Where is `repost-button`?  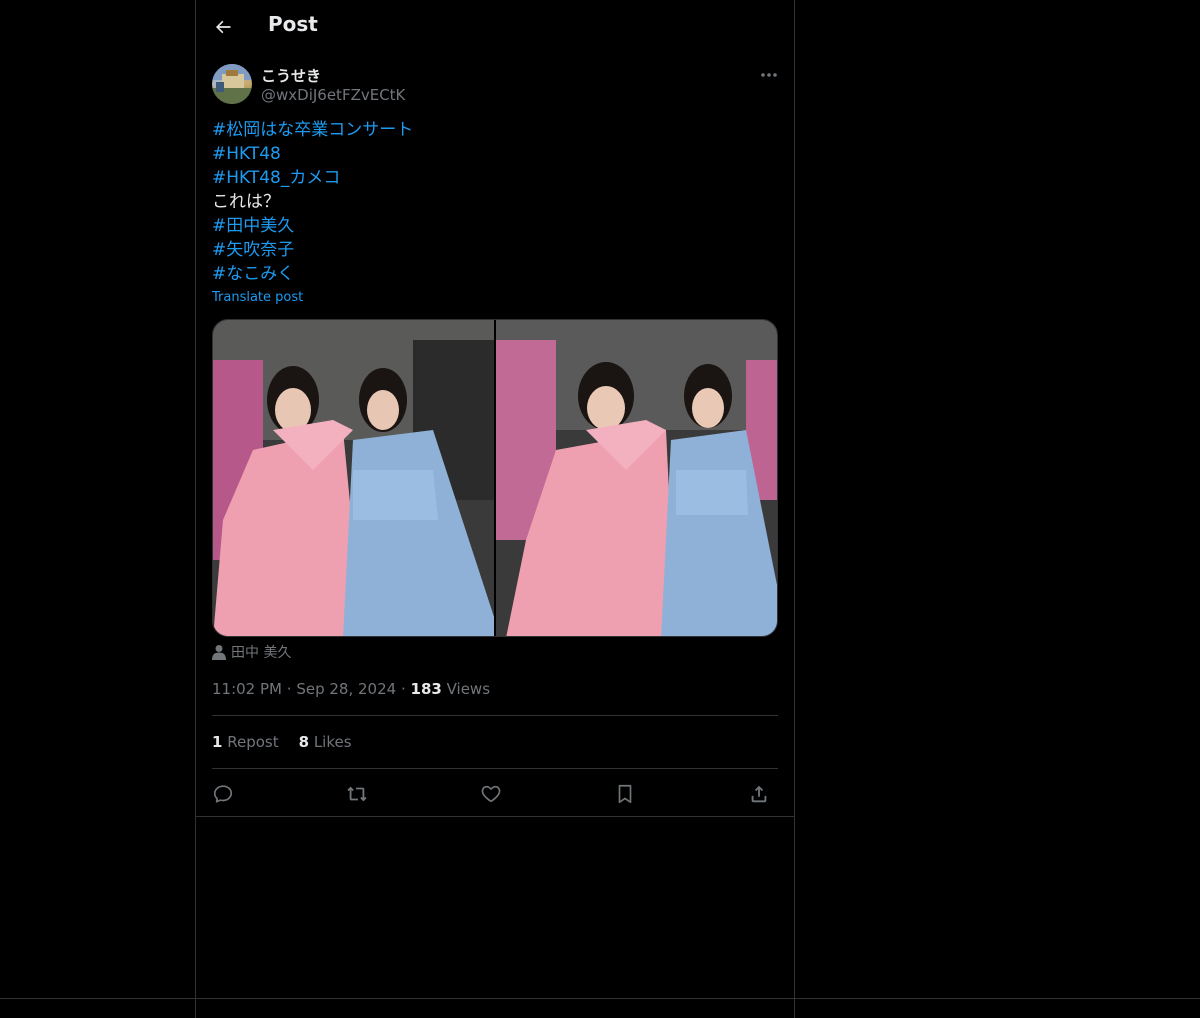
repost-button is located at coordinates (357, 794).